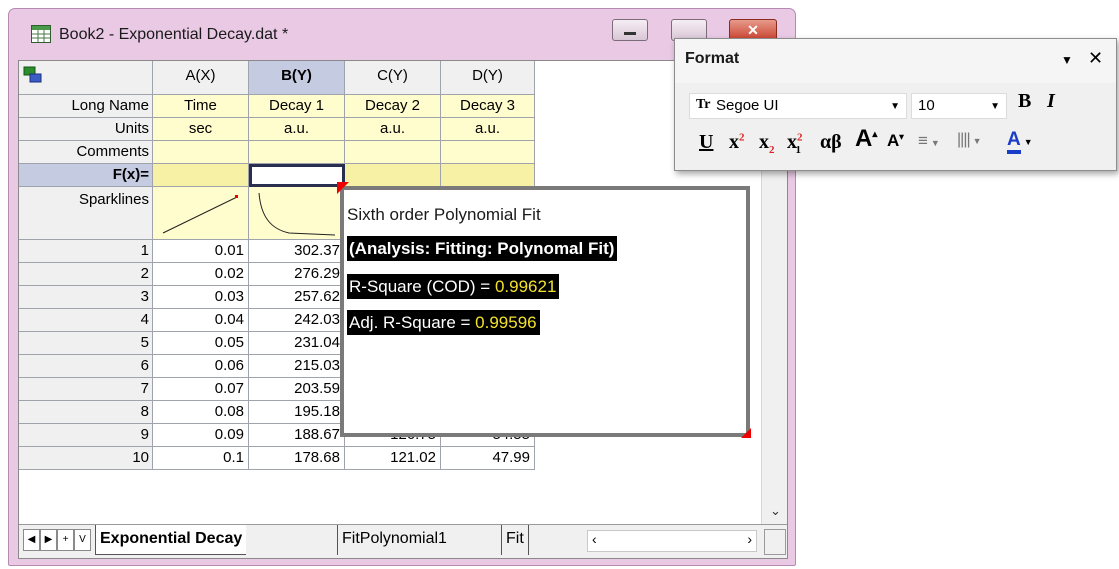 This screenshot has height=569, width=1119. Describe the element at coordinates (297, 412) in the screenshot. I see `table-cell-b: 195.18` at that location.